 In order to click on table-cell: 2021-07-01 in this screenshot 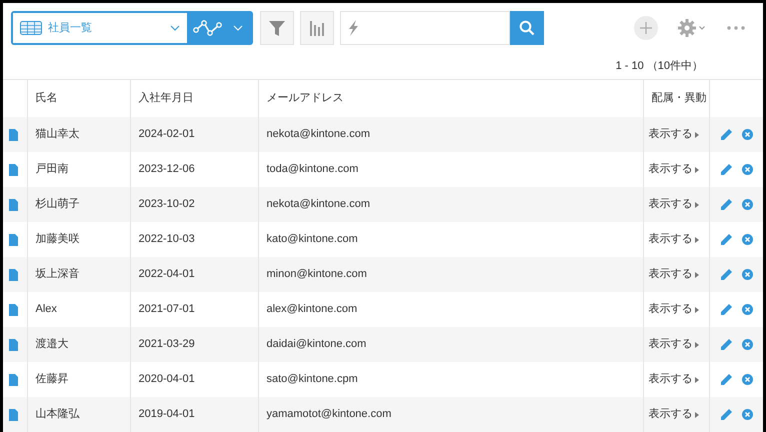, I will do `click(166, 309)`.